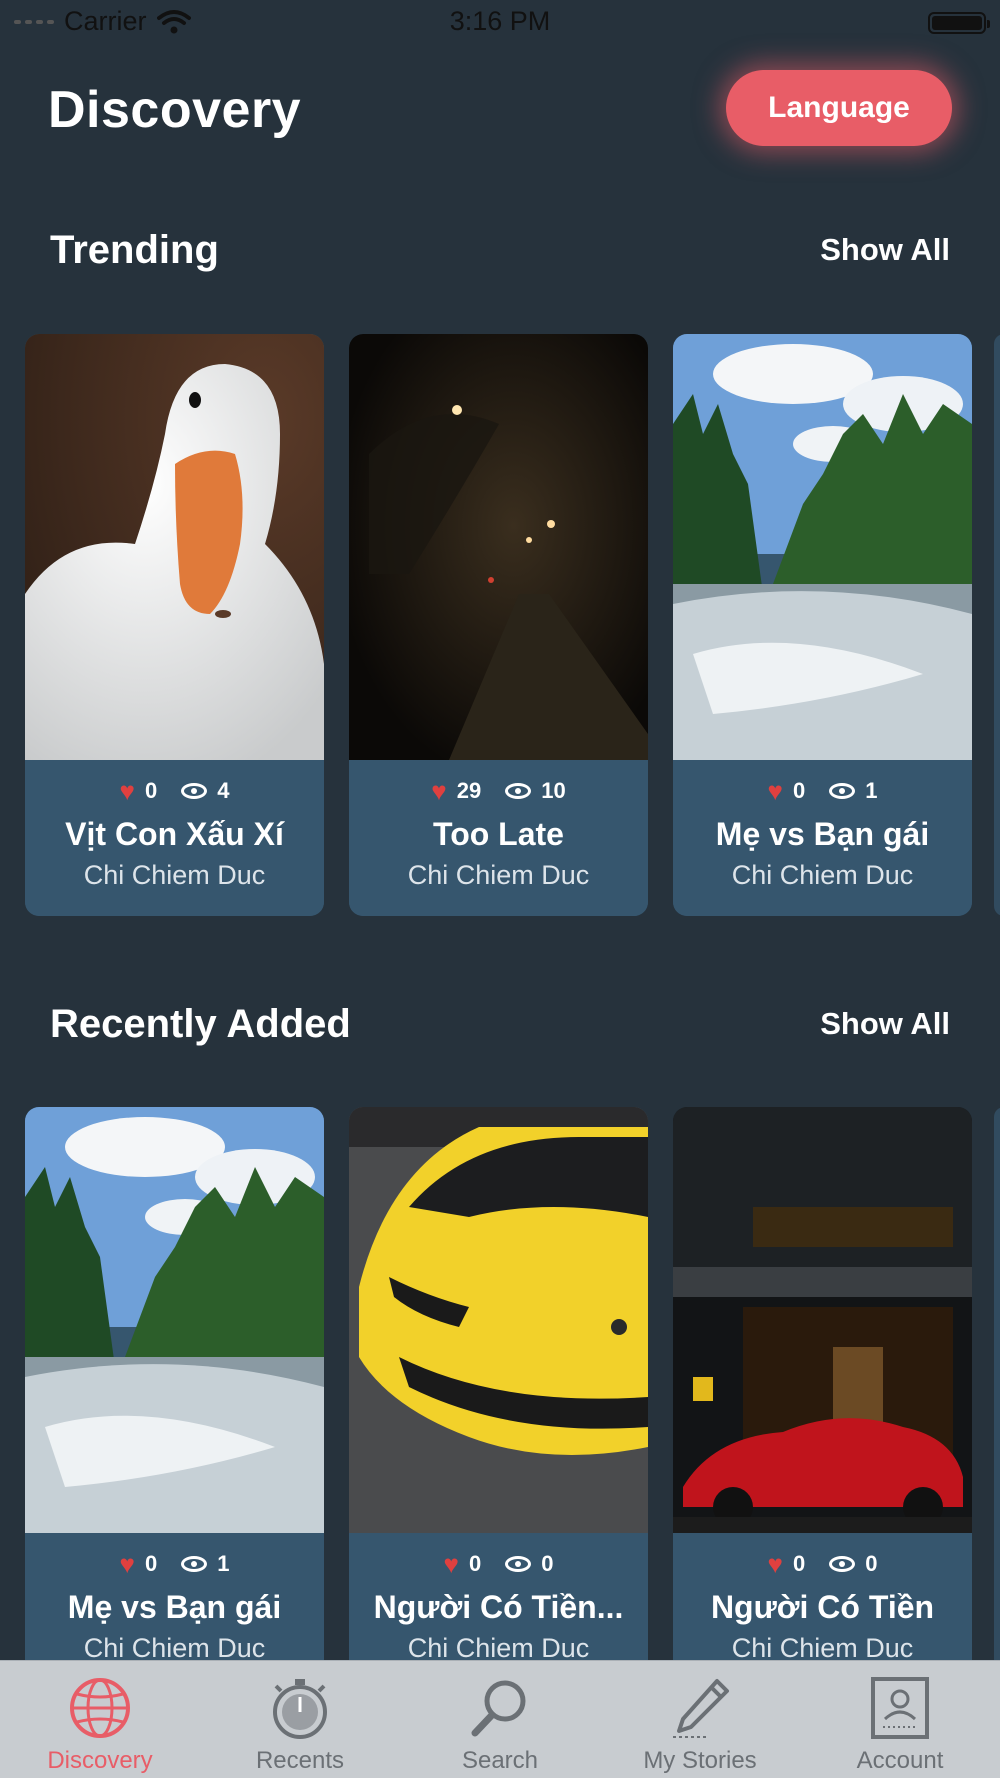 The height and width of the screenshot is (1778, 1000). What do you see at coordinates (885, 250) in the screenshot?
I see `trending-show-all-link: Show All` at bounding box center [885, 250].